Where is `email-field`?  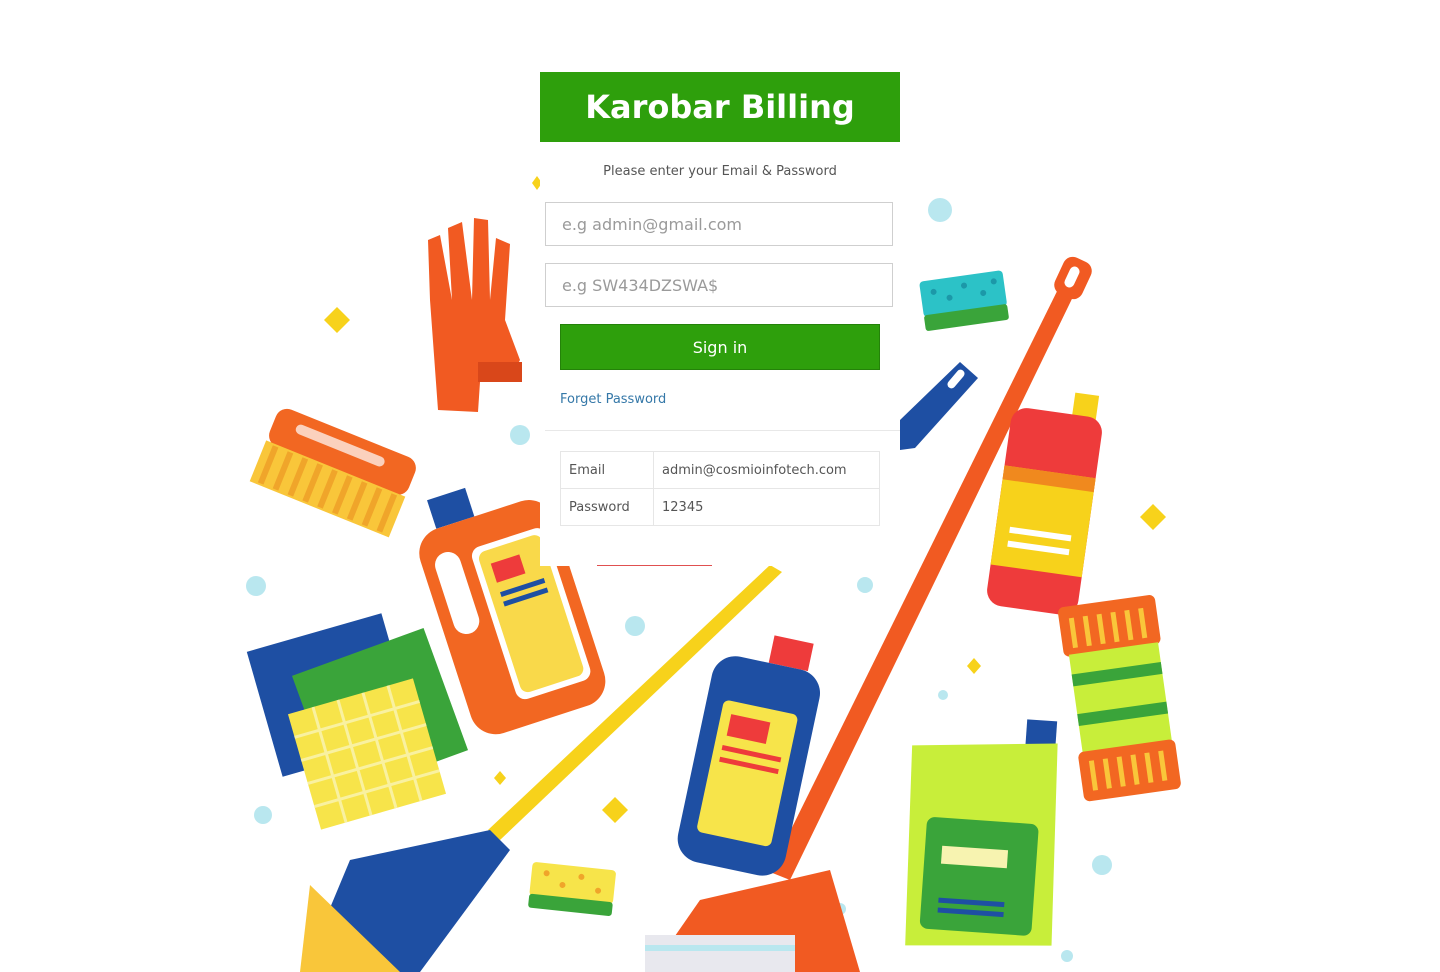 email-field is located at coordinates (719, 224).